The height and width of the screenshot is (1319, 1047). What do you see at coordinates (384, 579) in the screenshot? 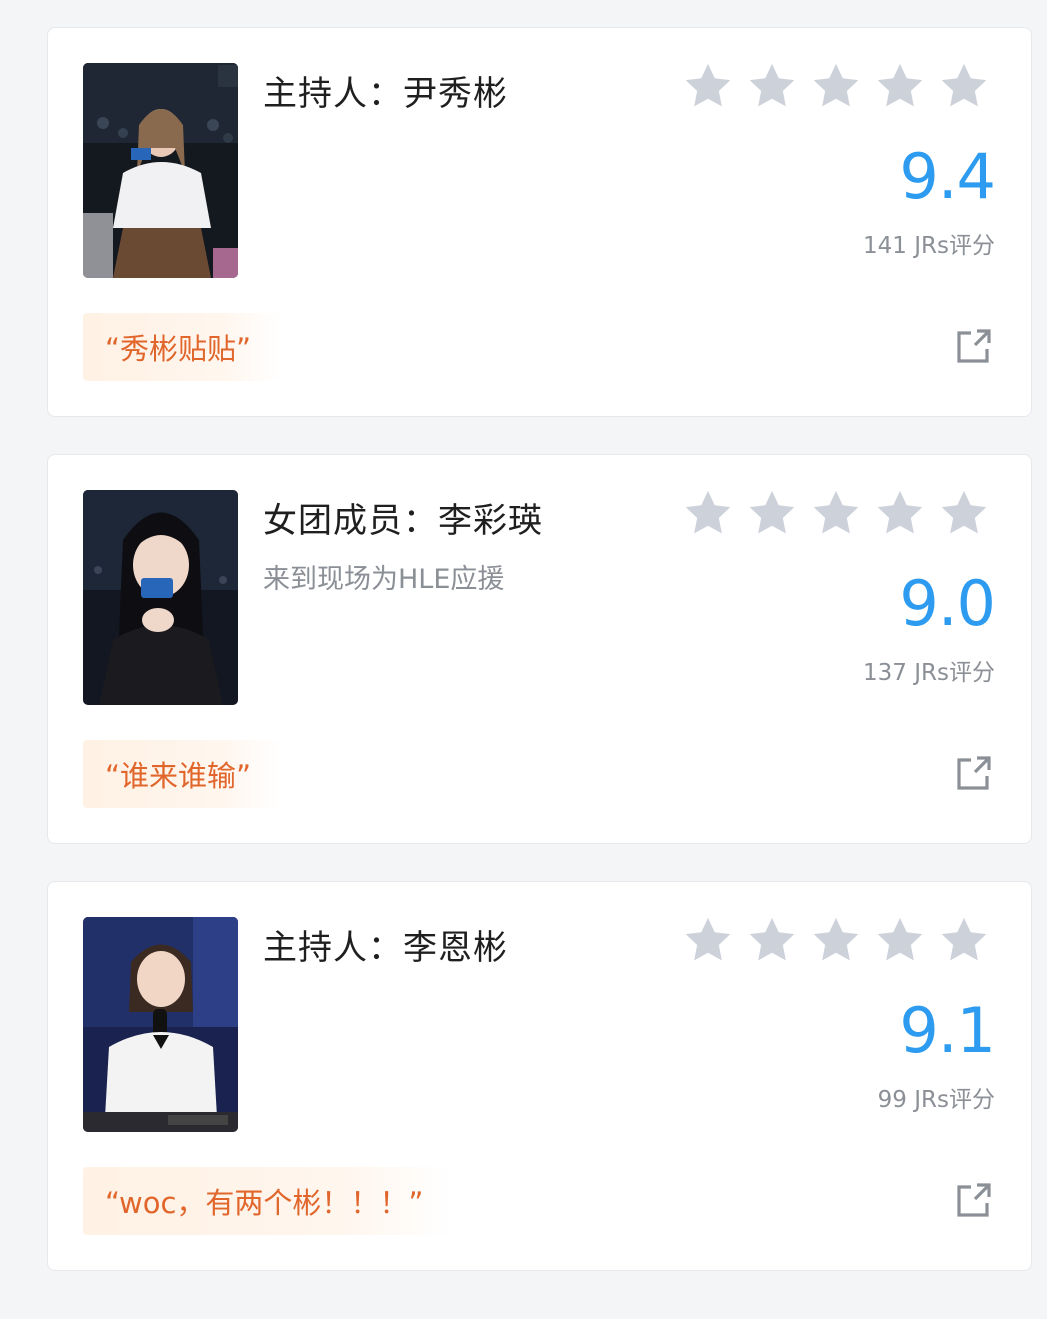
I see `person-subtitle: 来到现场为HLE应援` at bounding box center [384, 579].